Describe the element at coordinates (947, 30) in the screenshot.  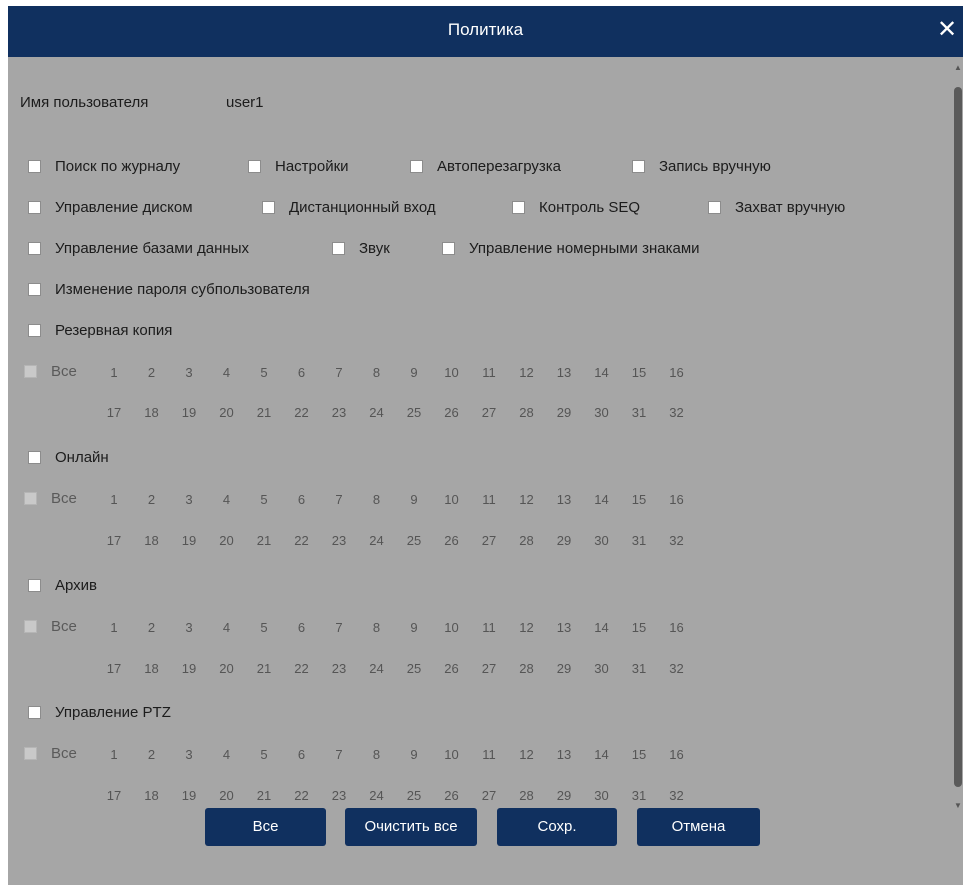
I see `close-icon: ✕` at that location.